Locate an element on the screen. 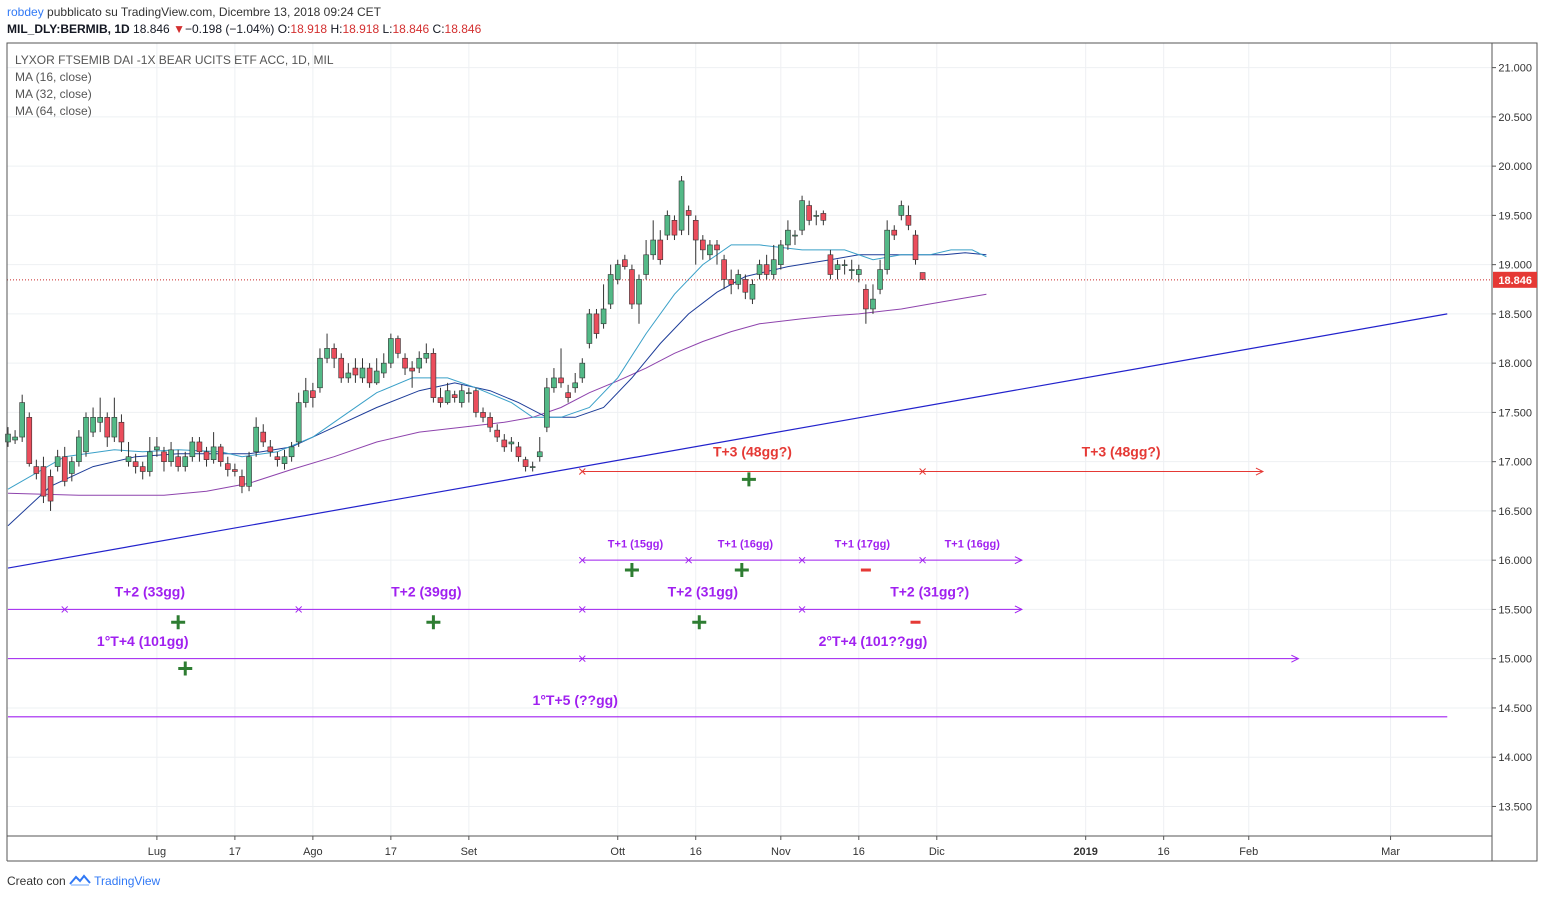 Image resolution: width=1544 pixels, height=899 pixels. tradingview-link: TradingView is located at coordinates (127, 881).